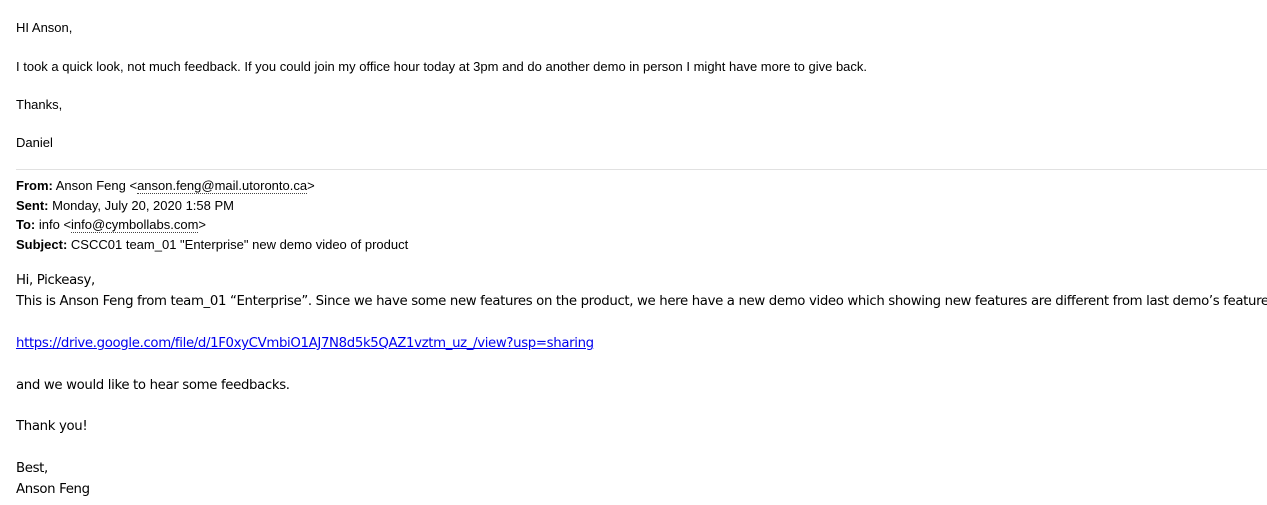  I want to click on to-line: To: info <info@cymbollabs.com>, so click(212, 225).